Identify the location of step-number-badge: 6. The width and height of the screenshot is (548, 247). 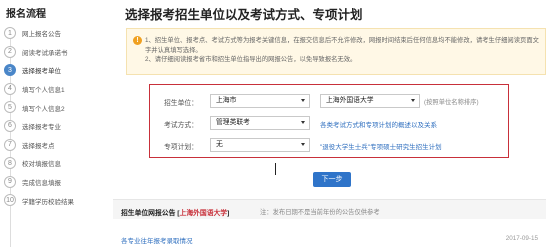
(10, 125).